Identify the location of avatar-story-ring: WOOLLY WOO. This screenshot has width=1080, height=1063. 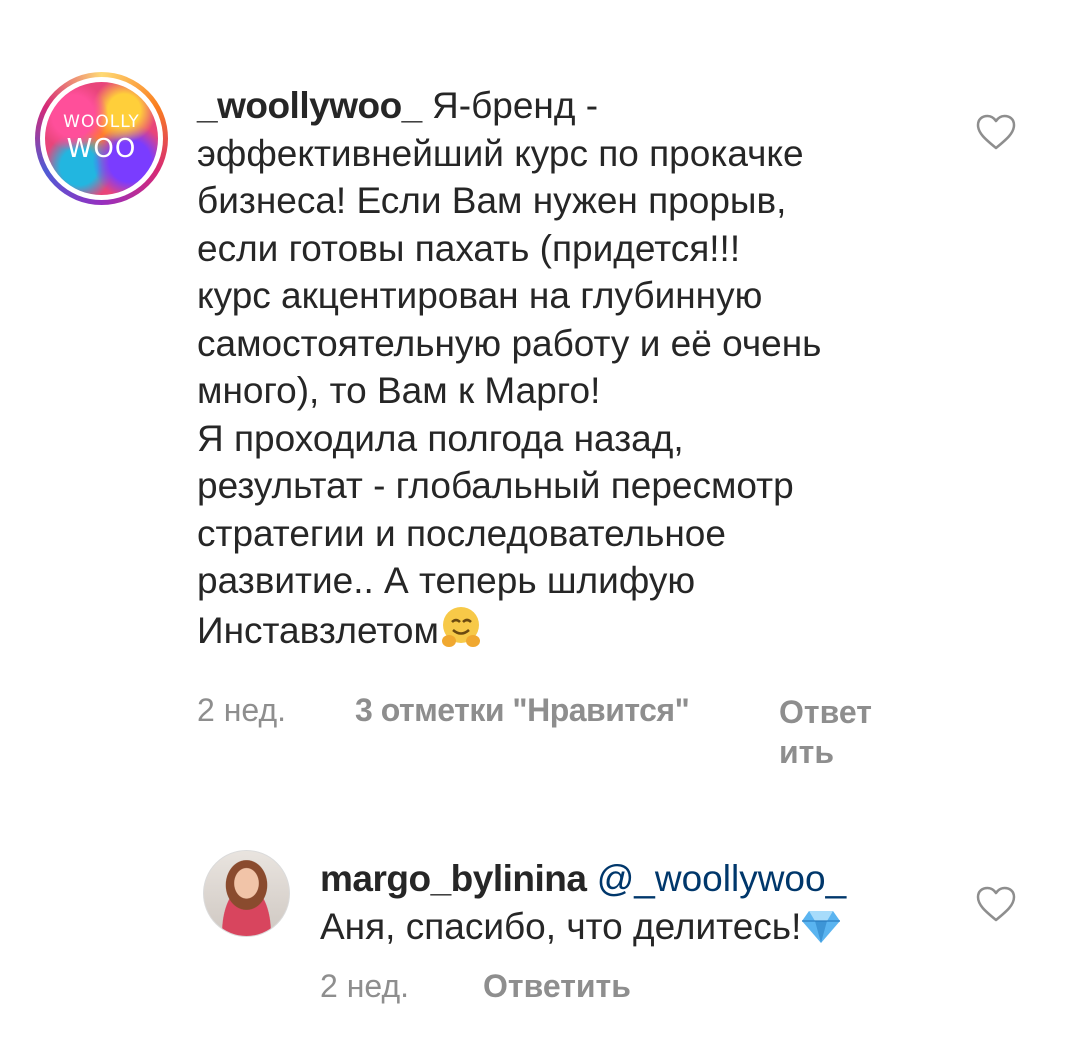
(101, 138).